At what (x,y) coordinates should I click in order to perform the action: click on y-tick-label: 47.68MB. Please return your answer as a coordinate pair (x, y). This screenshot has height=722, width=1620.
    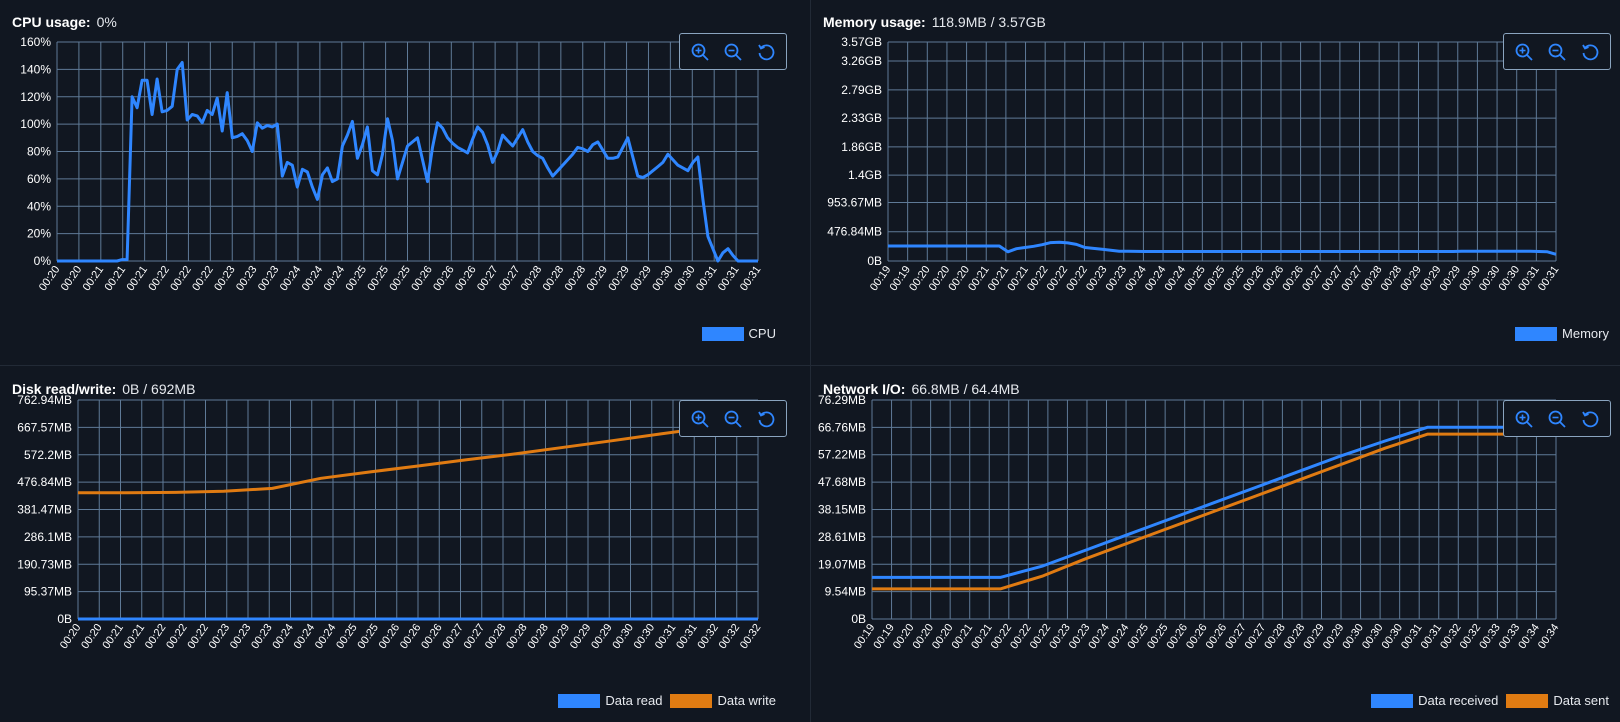
    Looking at the image, I should click on (842, 482).